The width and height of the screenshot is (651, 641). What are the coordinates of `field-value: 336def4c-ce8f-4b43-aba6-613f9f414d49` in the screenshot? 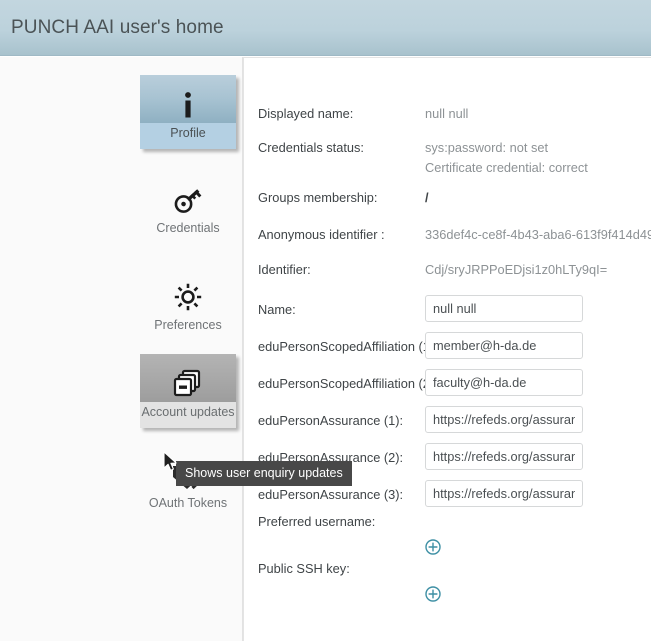 It's located at (538, 234).